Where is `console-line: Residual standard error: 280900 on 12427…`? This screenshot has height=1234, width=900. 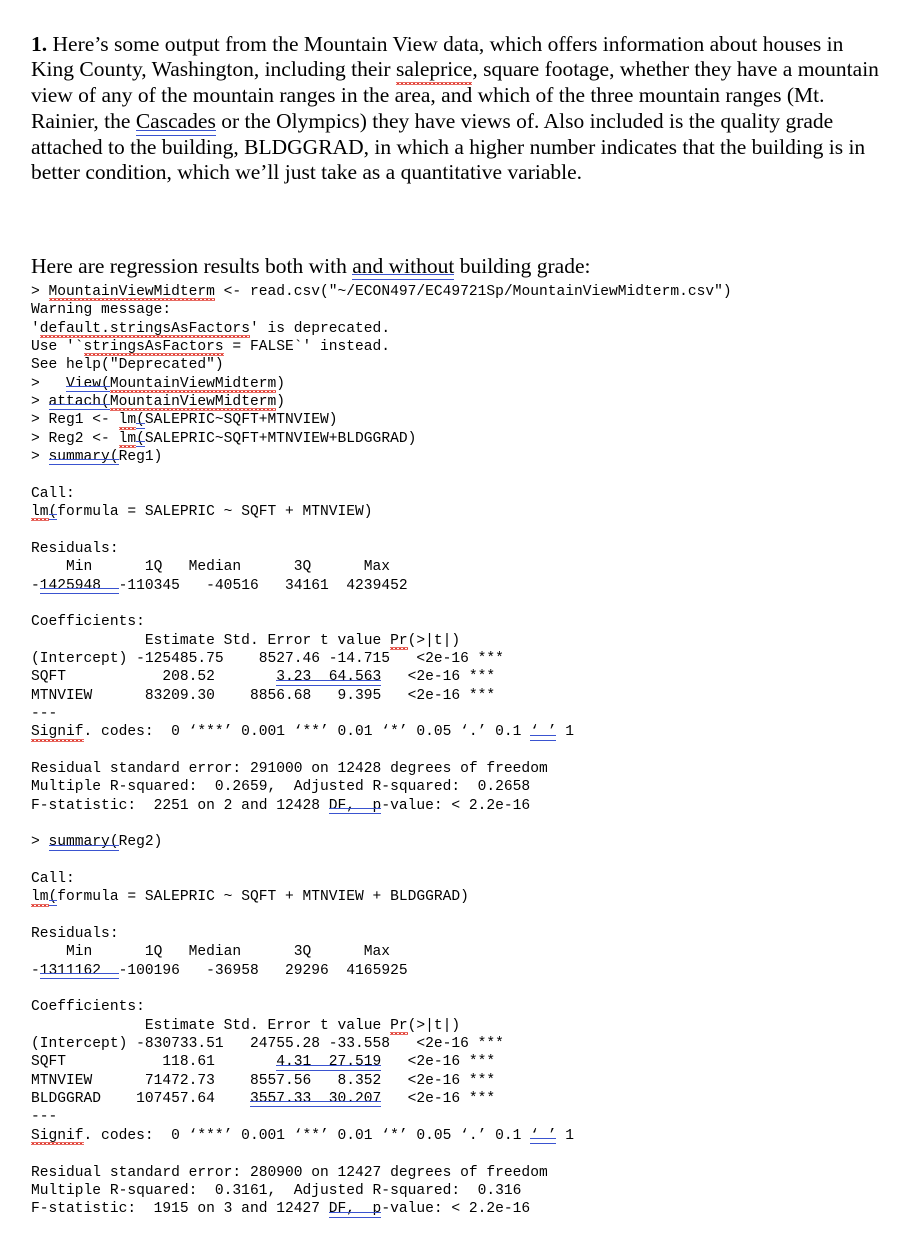
console-line: Residual standard error: 280900 on 12427… is located at coordinates (446, 1173).